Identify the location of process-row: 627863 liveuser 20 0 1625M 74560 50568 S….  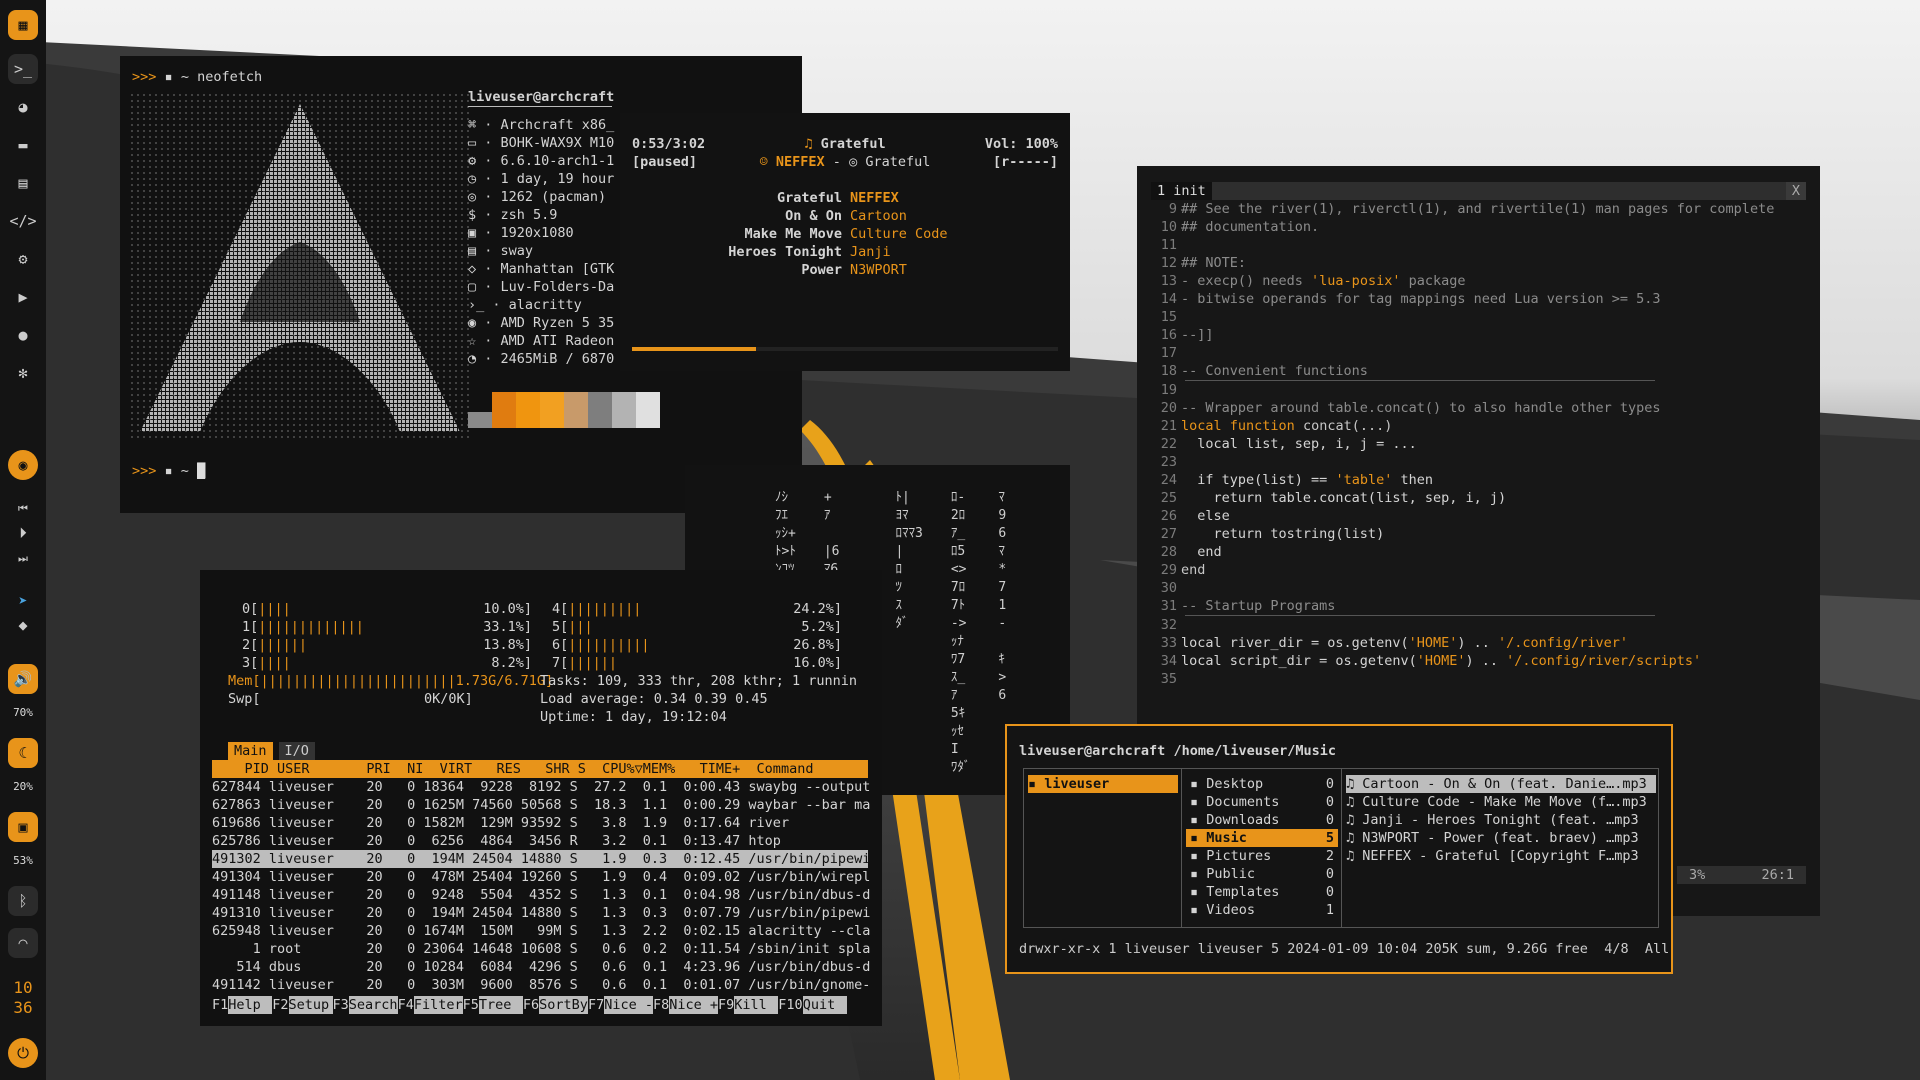
(541, 805).